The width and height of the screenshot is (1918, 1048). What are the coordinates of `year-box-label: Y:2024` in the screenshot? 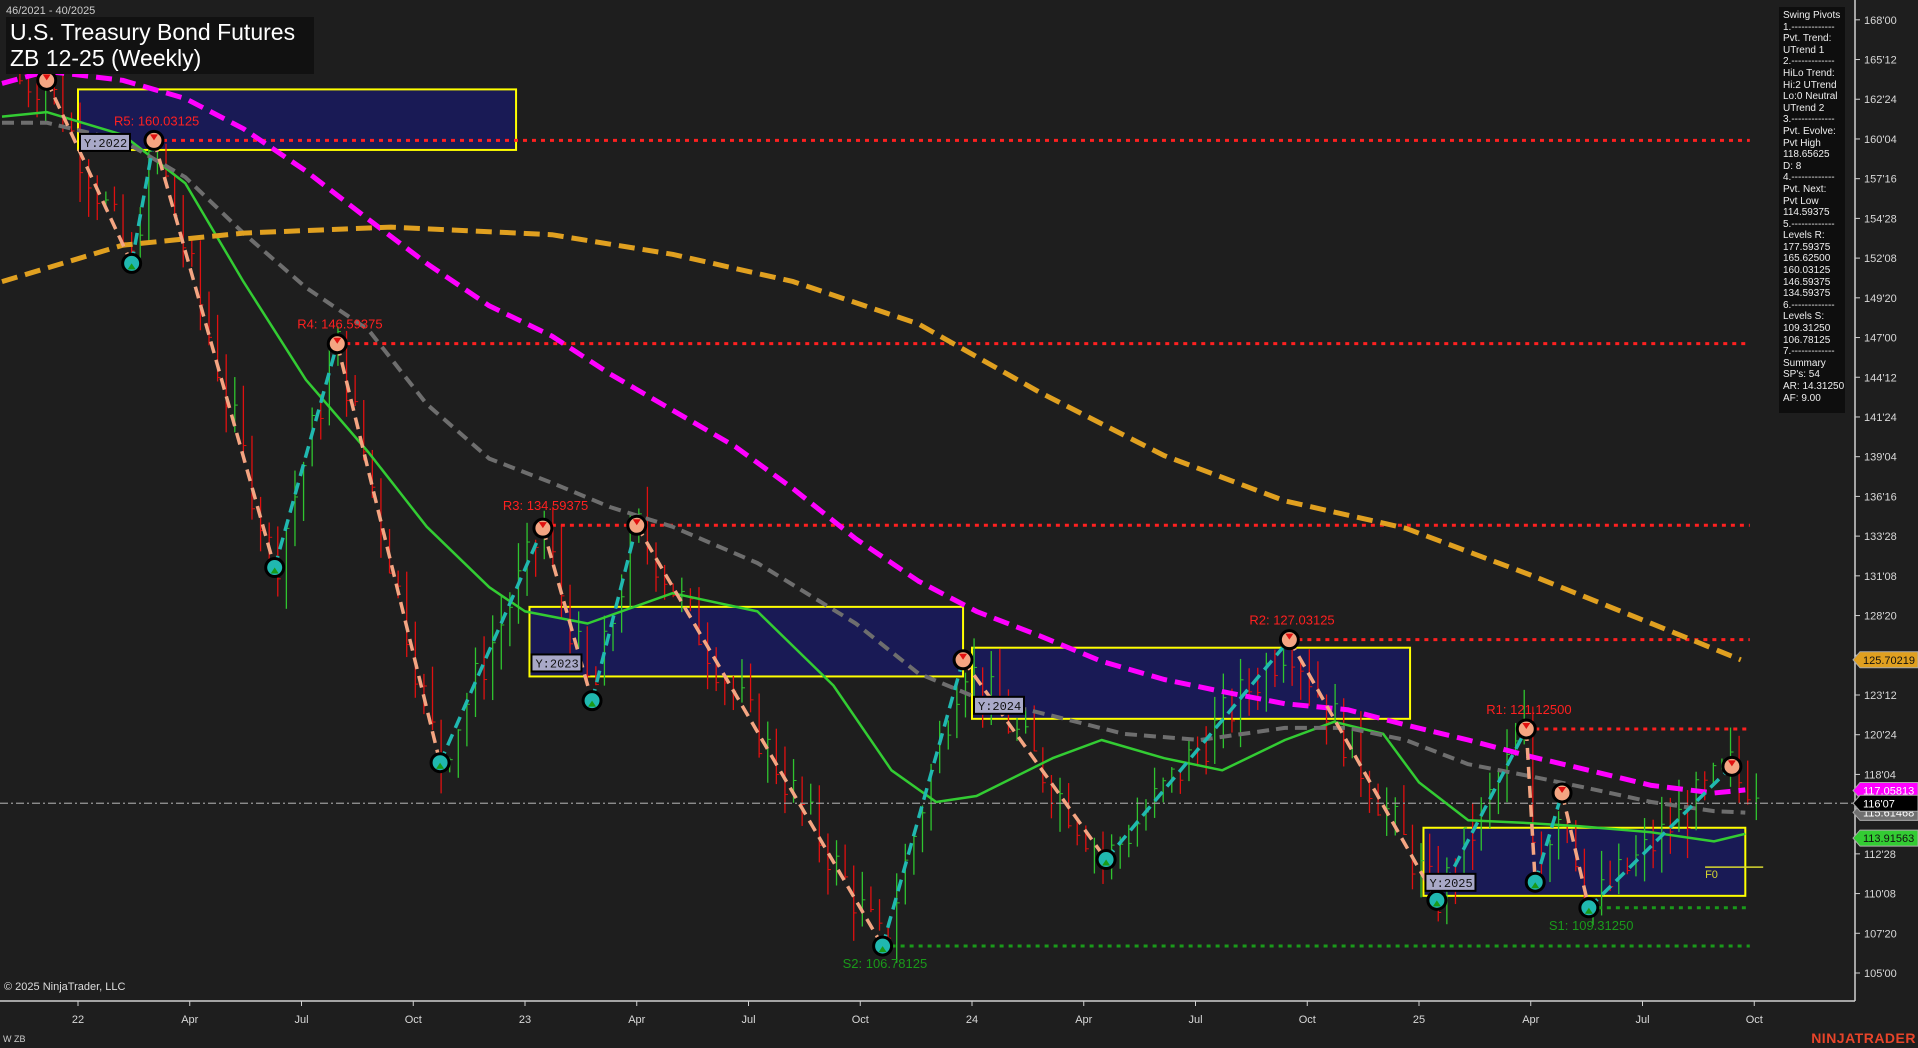 It's located at (999, 707).